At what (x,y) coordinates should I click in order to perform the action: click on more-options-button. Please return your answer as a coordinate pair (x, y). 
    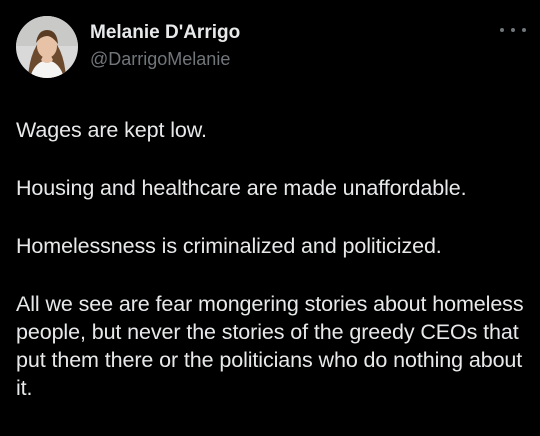
    Looking at the image, I should click on (513, 30).